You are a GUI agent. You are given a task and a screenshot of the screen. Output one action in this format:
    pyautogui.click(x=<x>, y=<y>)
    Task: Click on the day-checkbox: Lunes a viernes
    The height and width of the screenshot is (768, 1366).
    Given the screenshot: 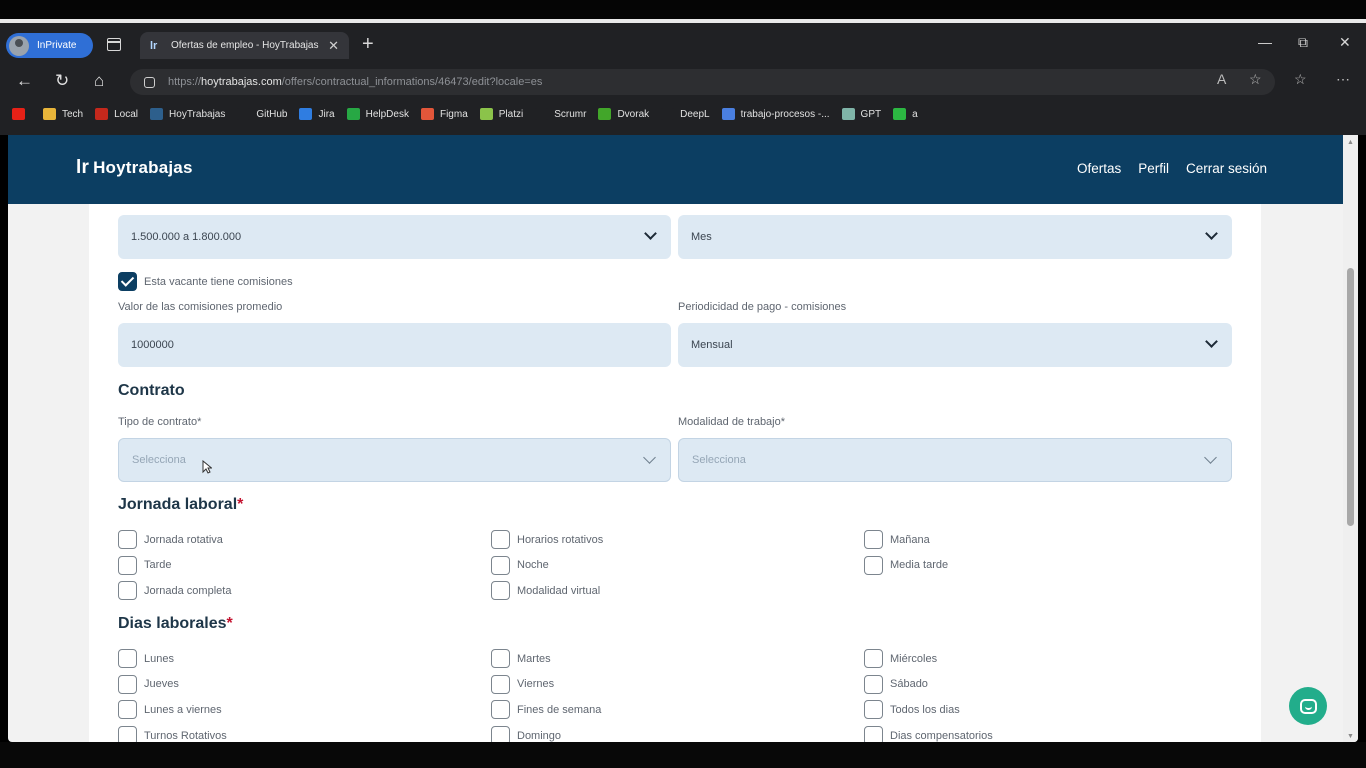 What is the action you would take?
    pyautogui.click(x=170, y=710)
    